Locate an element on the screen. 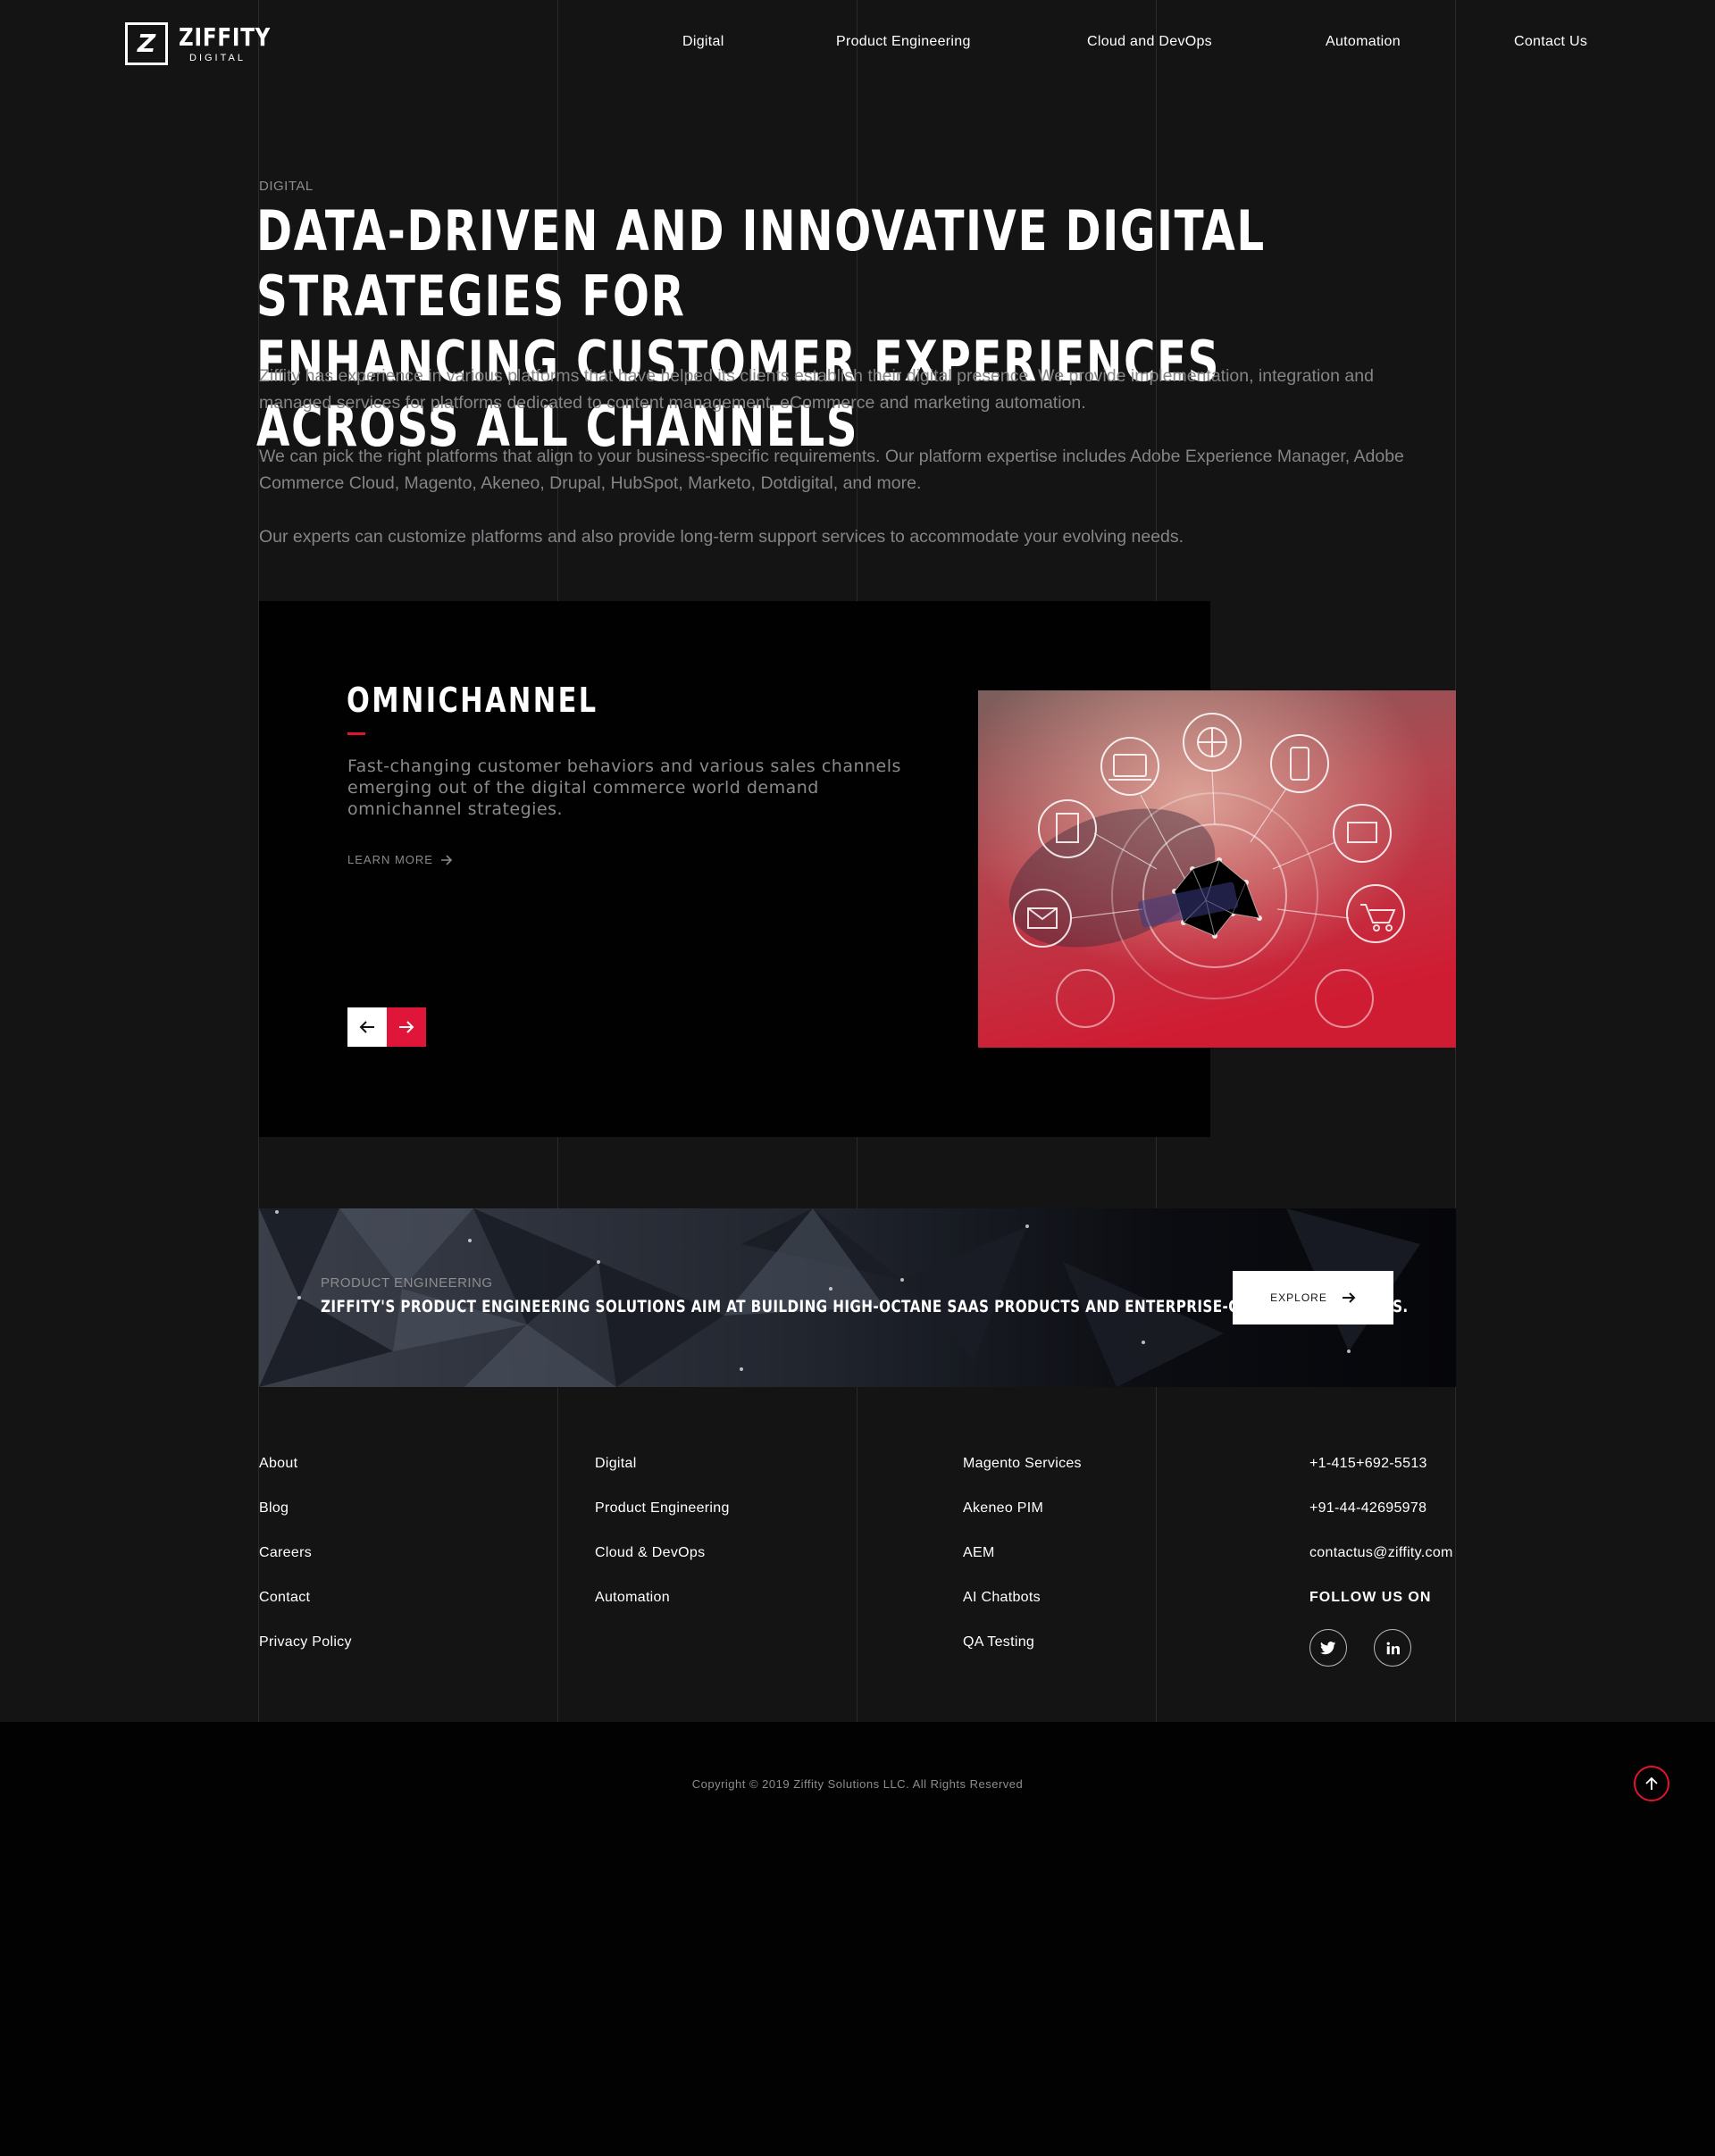 The width and height of the screenshot is (1715, 2156). footer-link-blog: Blog is located at coordinates (274, 1508).